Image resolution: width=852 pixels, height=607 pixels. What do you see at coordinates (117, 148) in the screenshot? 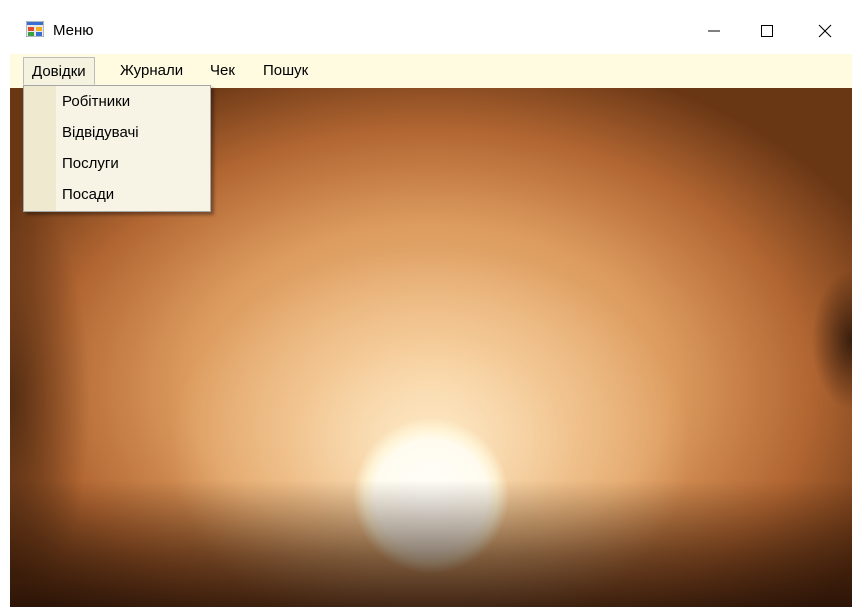
I see `dovidky-dropdown-menu: Робітники Відвідувачі Послуги Посади` at bounding box center [117, 148].